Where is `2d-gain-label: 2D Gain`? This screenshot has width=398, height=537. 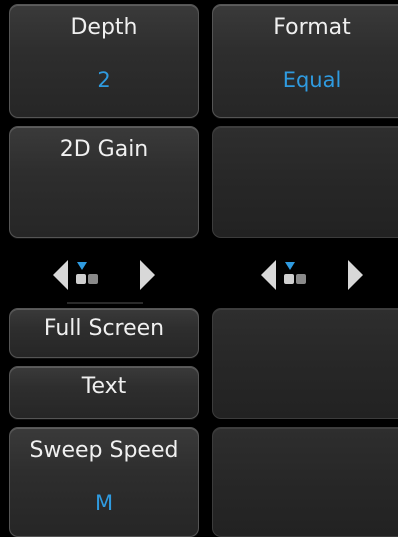 2d-gain-label: 2D Gain is located at coordinates (104, 149).